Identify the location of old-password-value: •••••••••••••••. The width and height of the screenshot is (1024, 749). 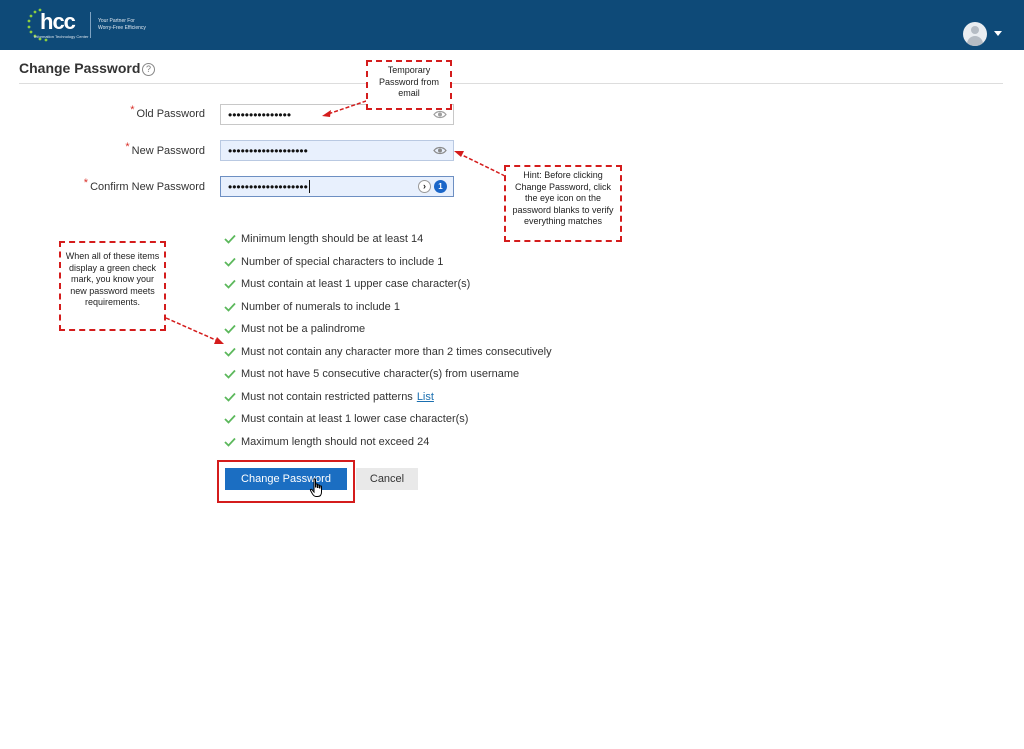
(260, 115).